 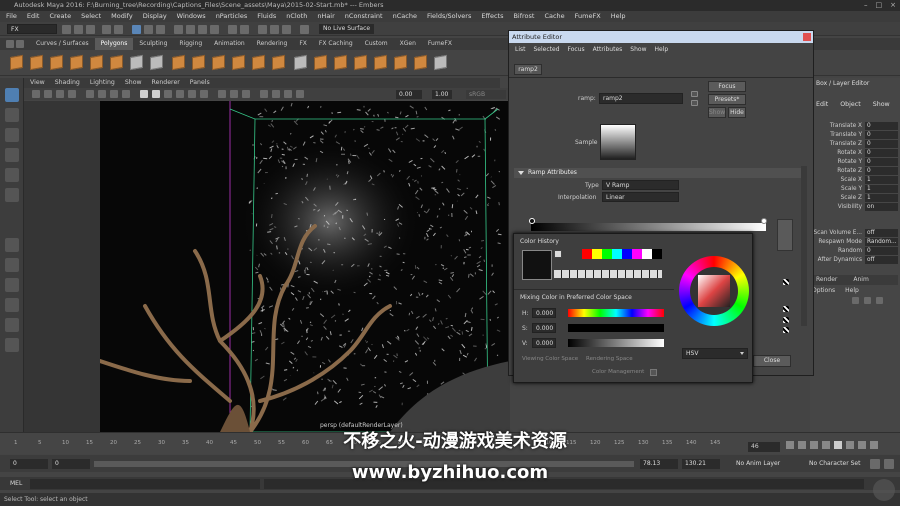 What do you see at coordinates (855, 126) in the screenshot?
I see `channel-row: Translate X0` at bounding box center [855, 126].